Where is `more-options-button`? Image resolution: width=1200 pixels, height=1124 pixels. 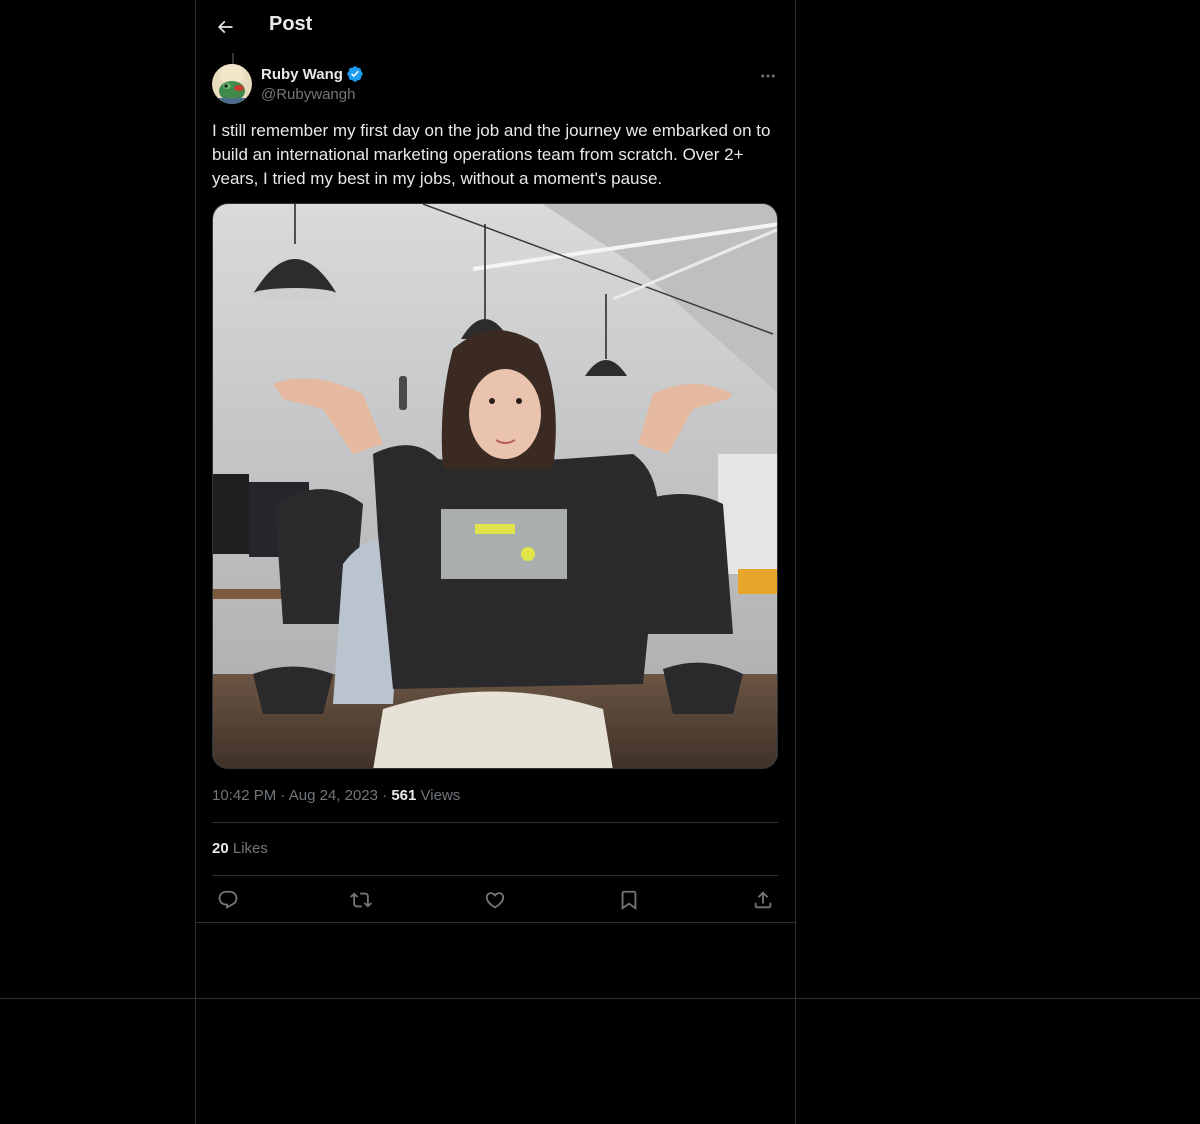
more-options-button is located at coordinates (768, 76).